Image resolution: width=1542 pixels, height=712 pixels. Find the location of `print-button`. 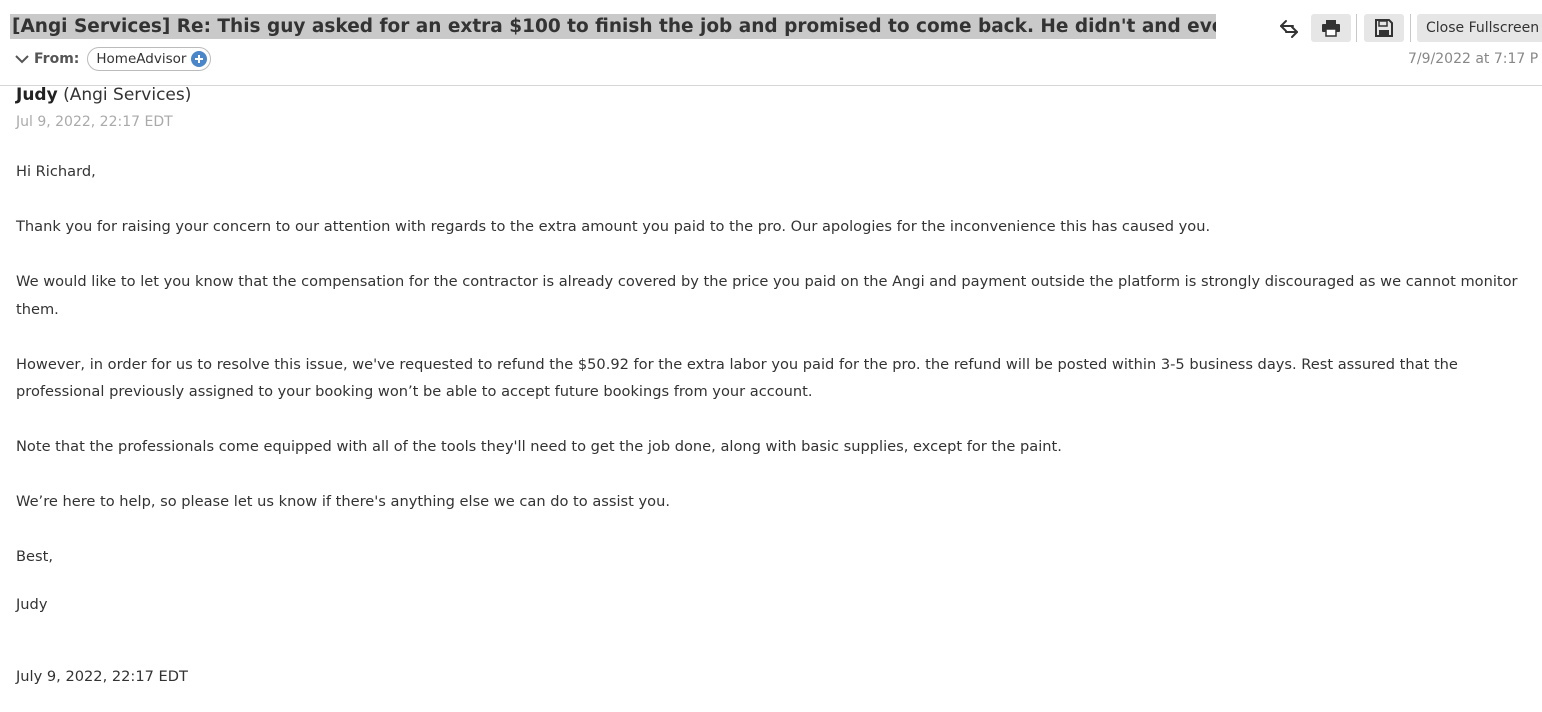

print-button is located at coordinates (1331, 28).